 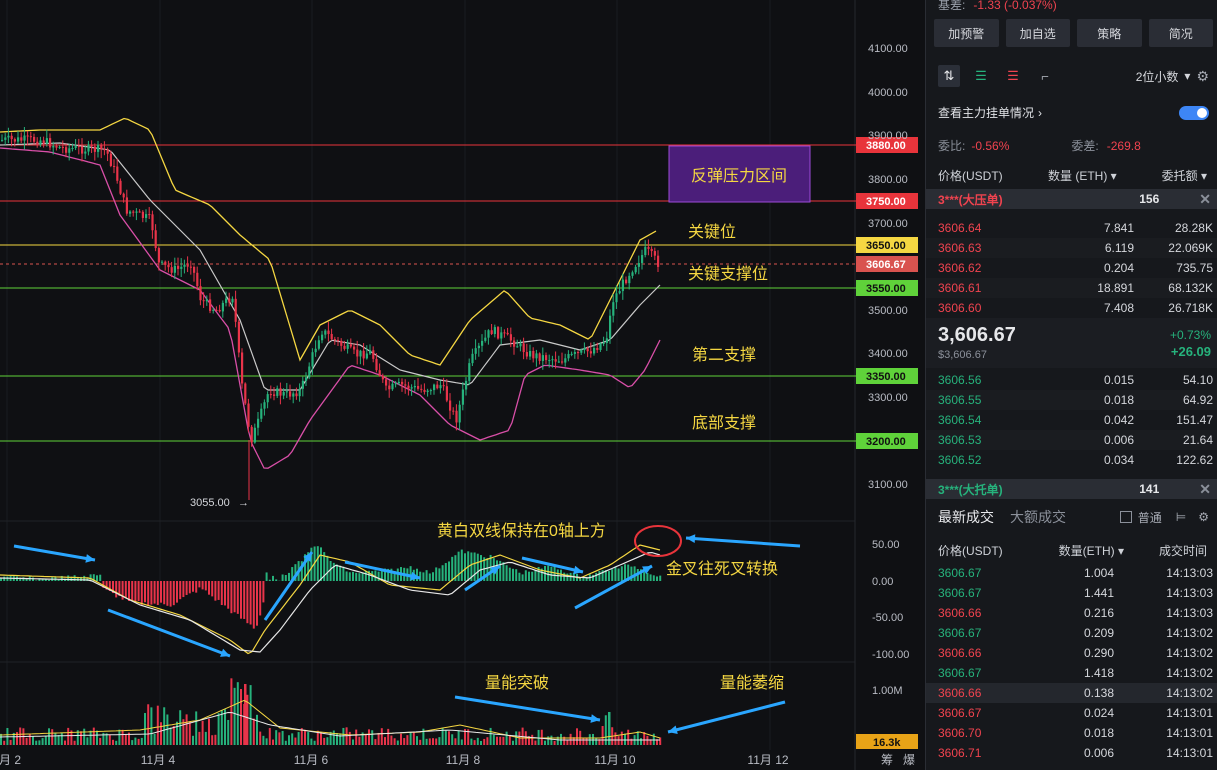 I want to click on row-total: 28.28K, so click(x=1193, y=228).